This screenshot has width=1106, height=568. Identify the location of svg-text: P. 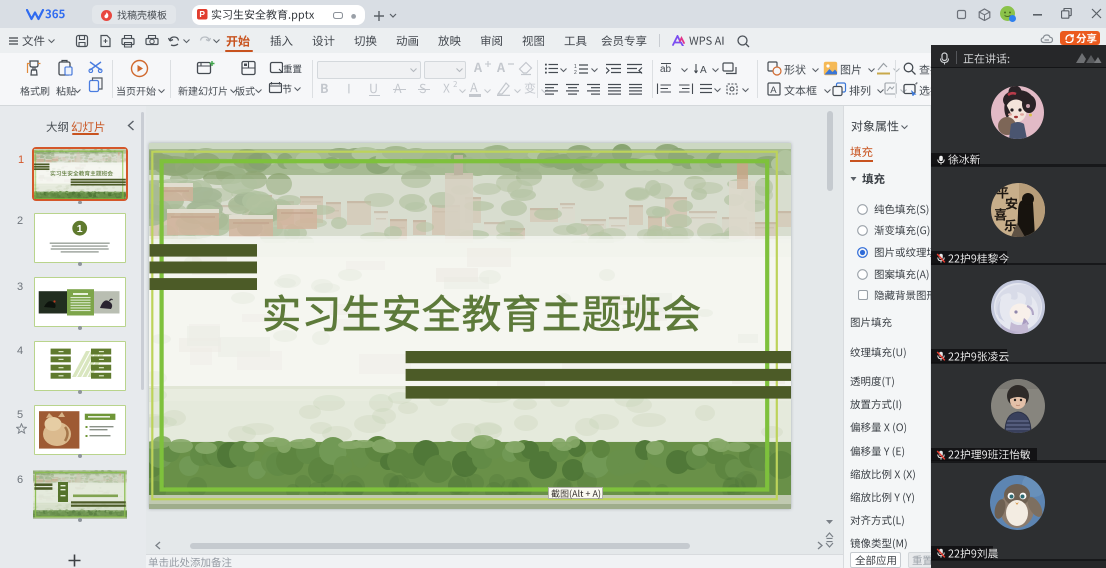
(202, 14).